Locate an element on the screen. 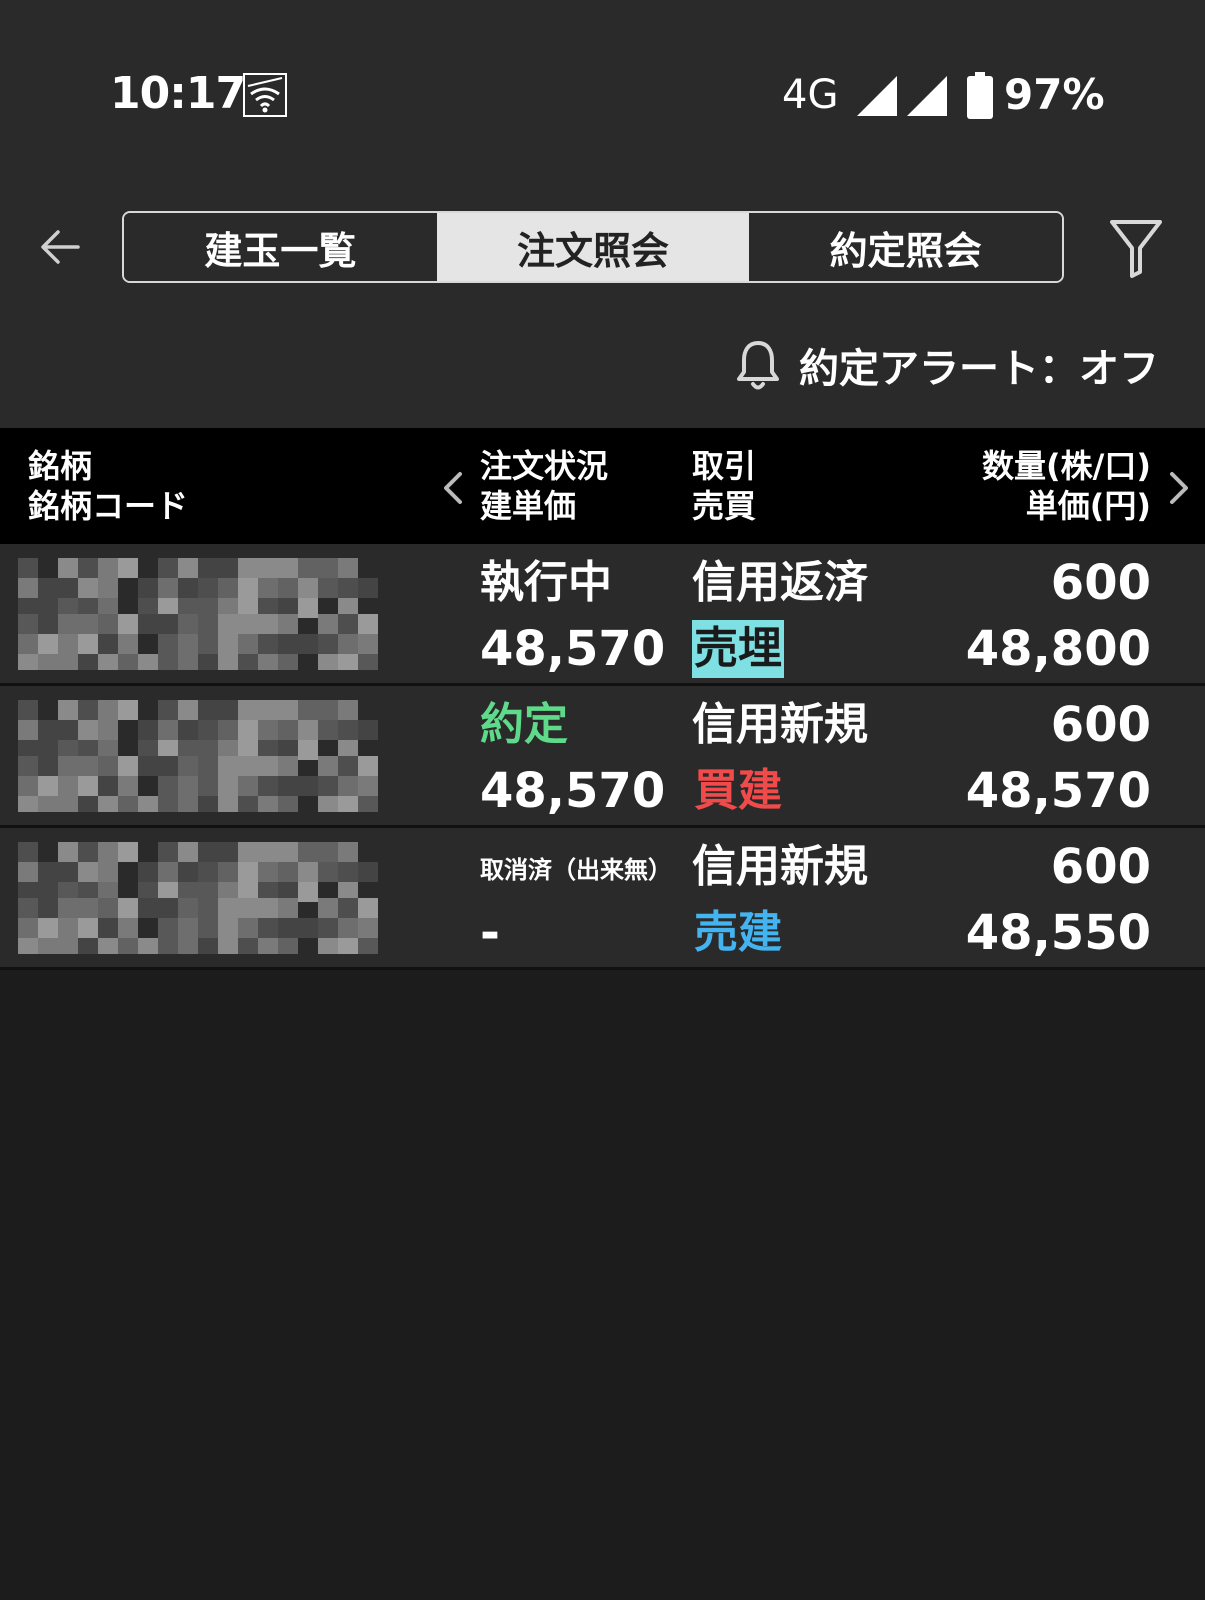 The width and height of the screenshot is (1205, 1600). battery-icon is located at coordinates (980, 95).